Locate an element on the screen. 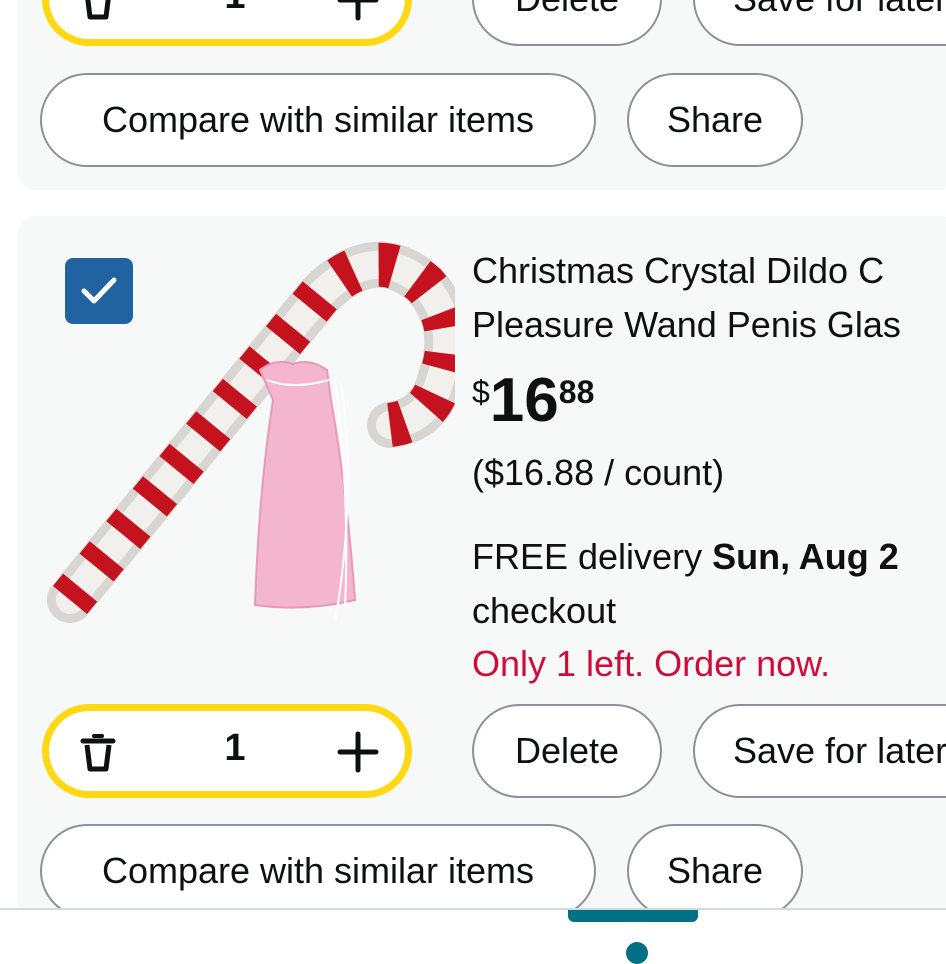 The width and height of the screenshot is (946, 964). save-for-later-button: Save for later is located at coordinates (819, 751).